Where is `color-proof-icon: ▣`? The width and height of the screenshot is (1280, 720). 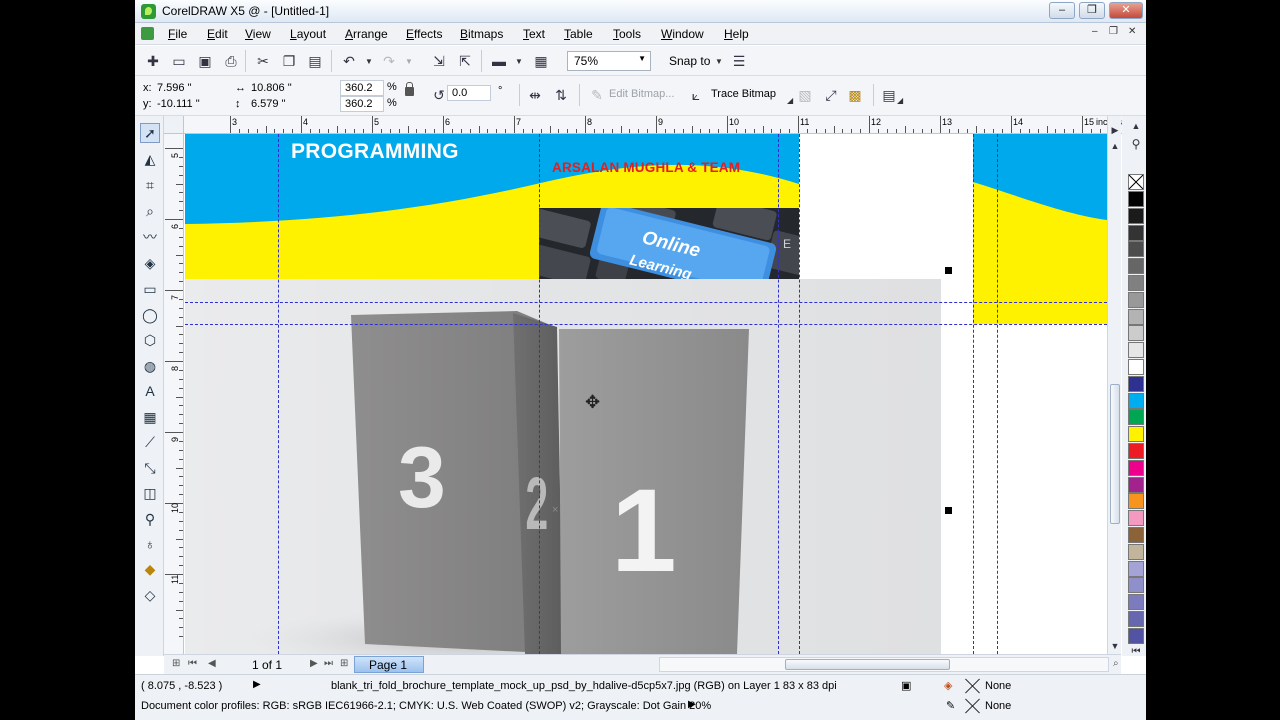
color-proof-icon: ▣ is located at coordinates (906, 685).